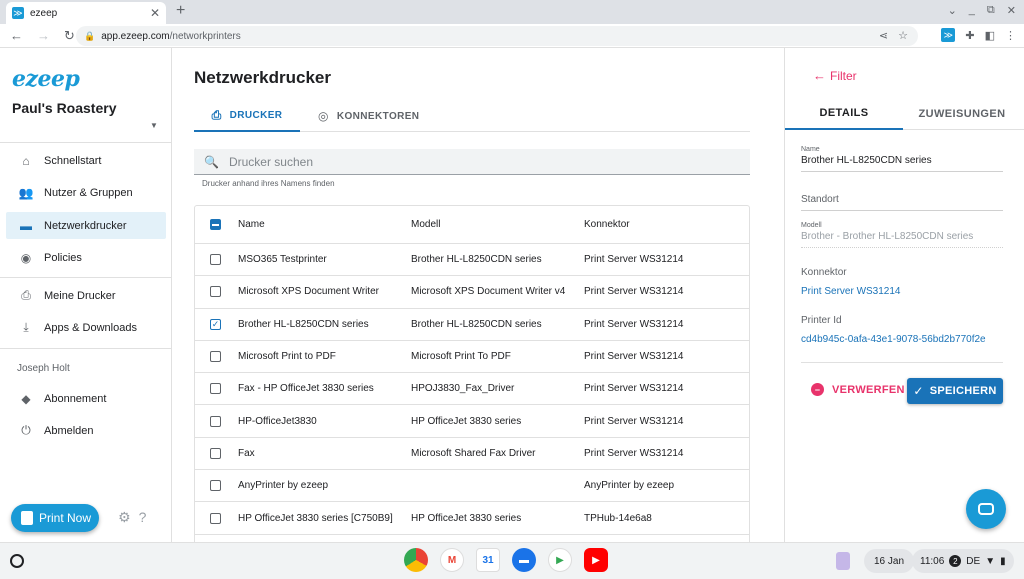 This screenshot has width=1024, height=579. Describe the element at coordinates (17, 561) in the screenshot. I see `launcher-icon` at that location.